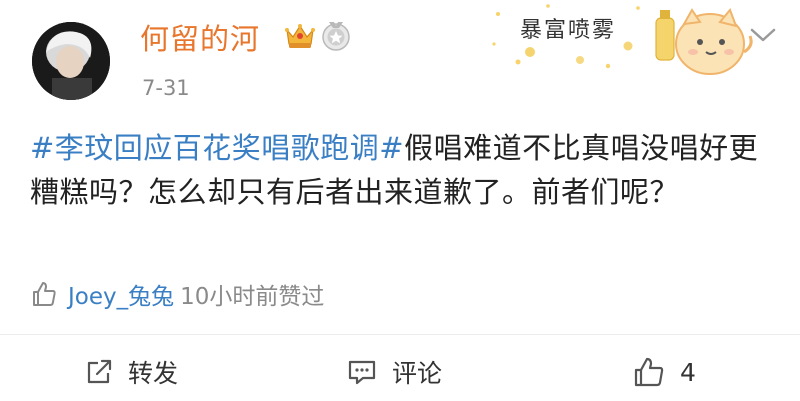  Describe the element at coordinates (300, 36) in the screenshot. I see `crown-badge-icon` at that location.